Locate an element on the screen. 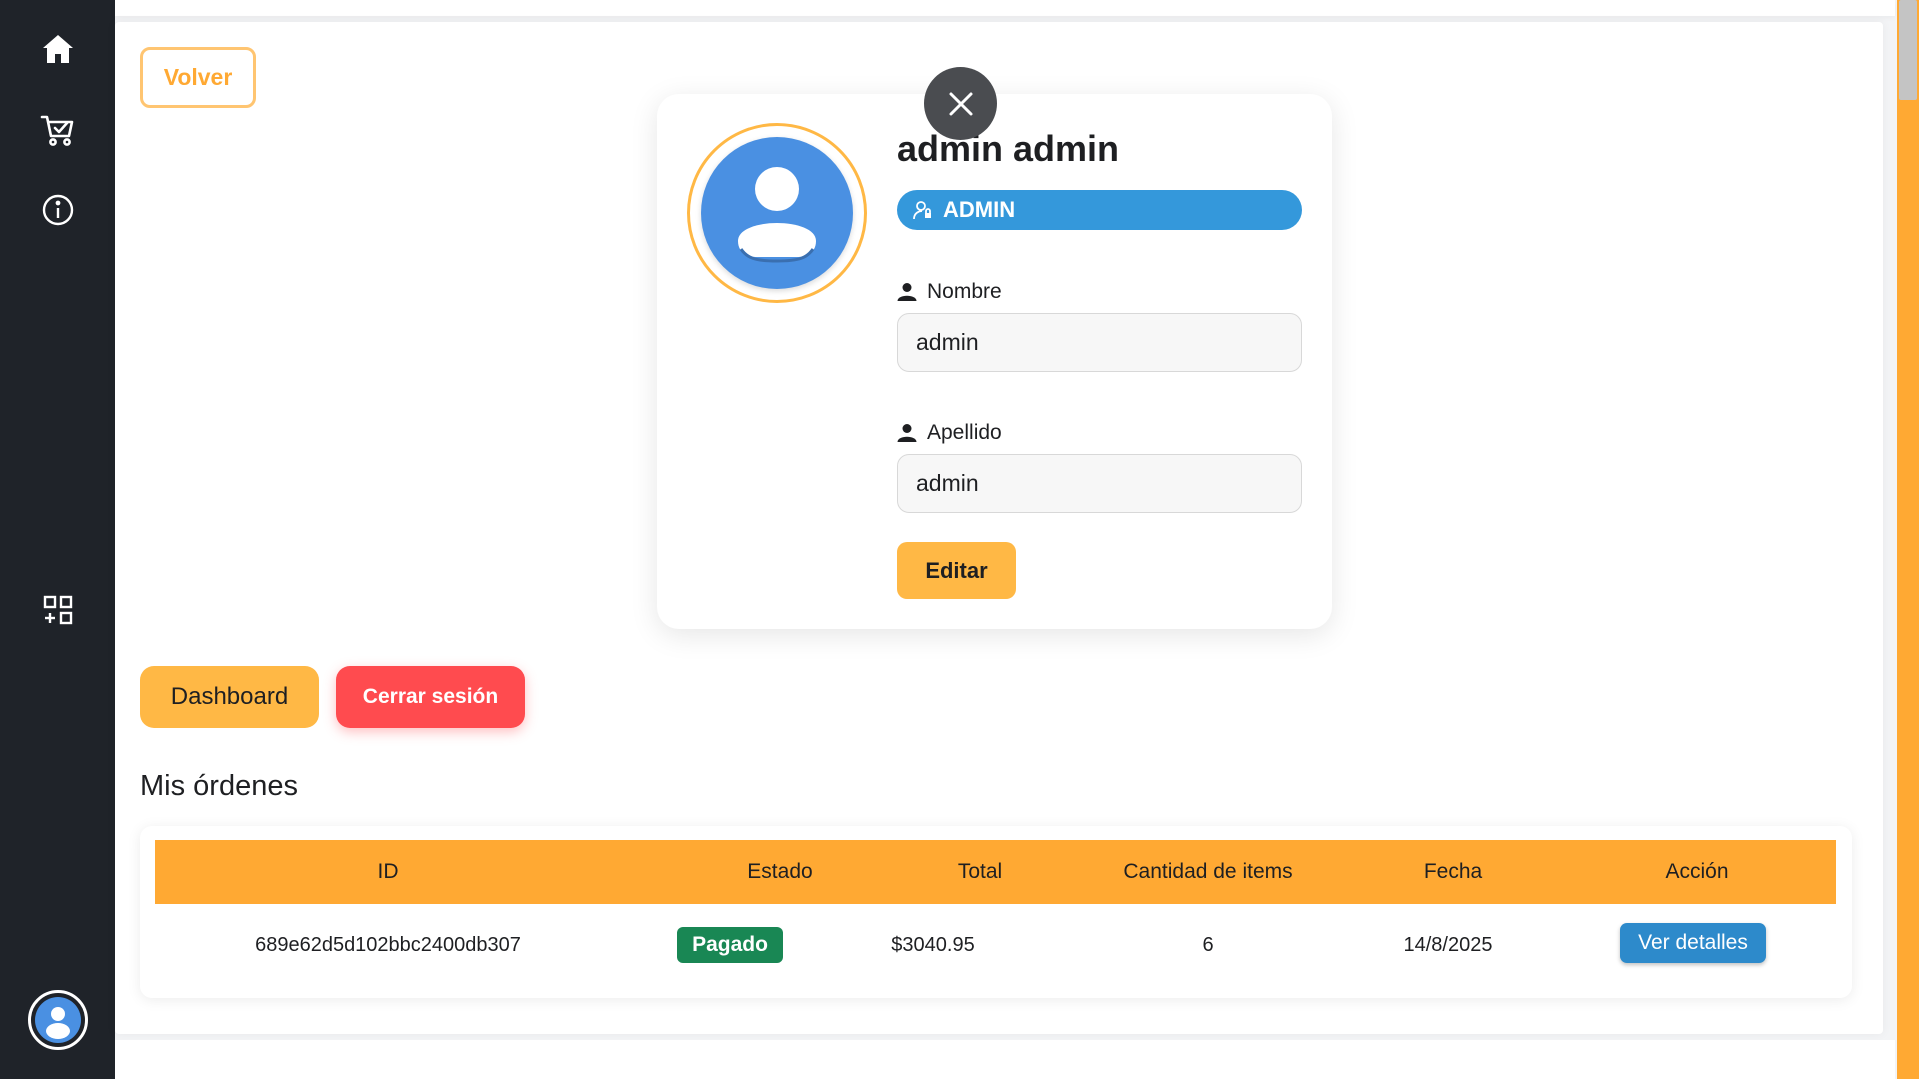 The image size is (1919, 1079). last-name-label: Apellido is located at coordinates (949, 433).